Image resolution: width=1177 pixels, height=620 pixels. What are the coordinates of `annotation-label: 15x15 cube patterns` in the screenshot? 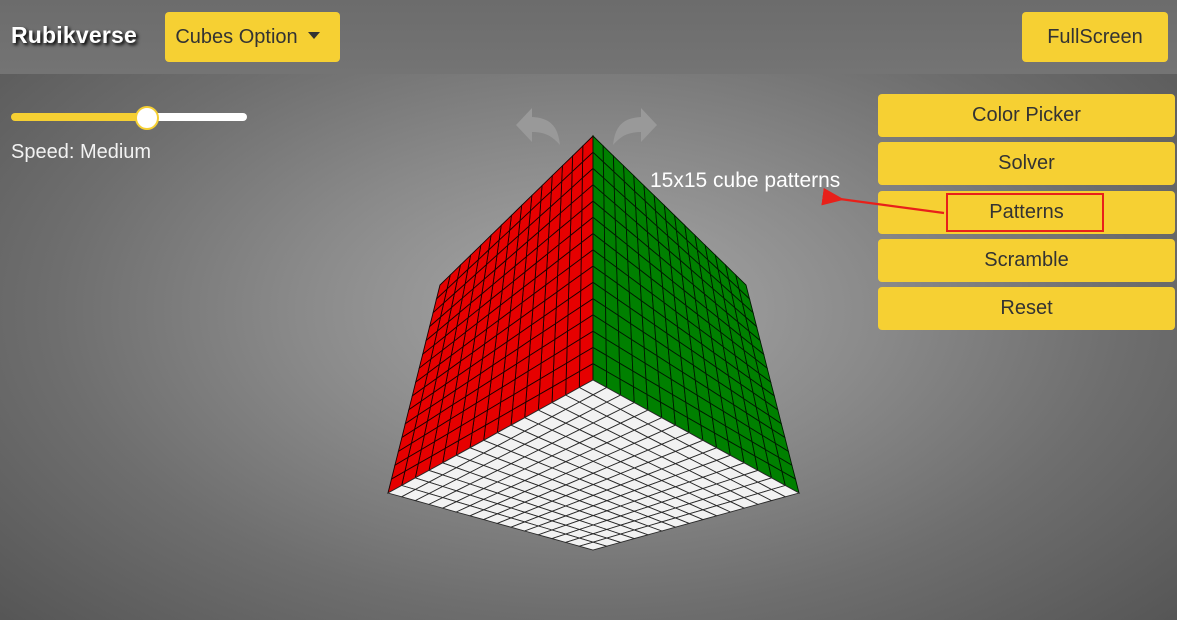 It's located at (745, 180).